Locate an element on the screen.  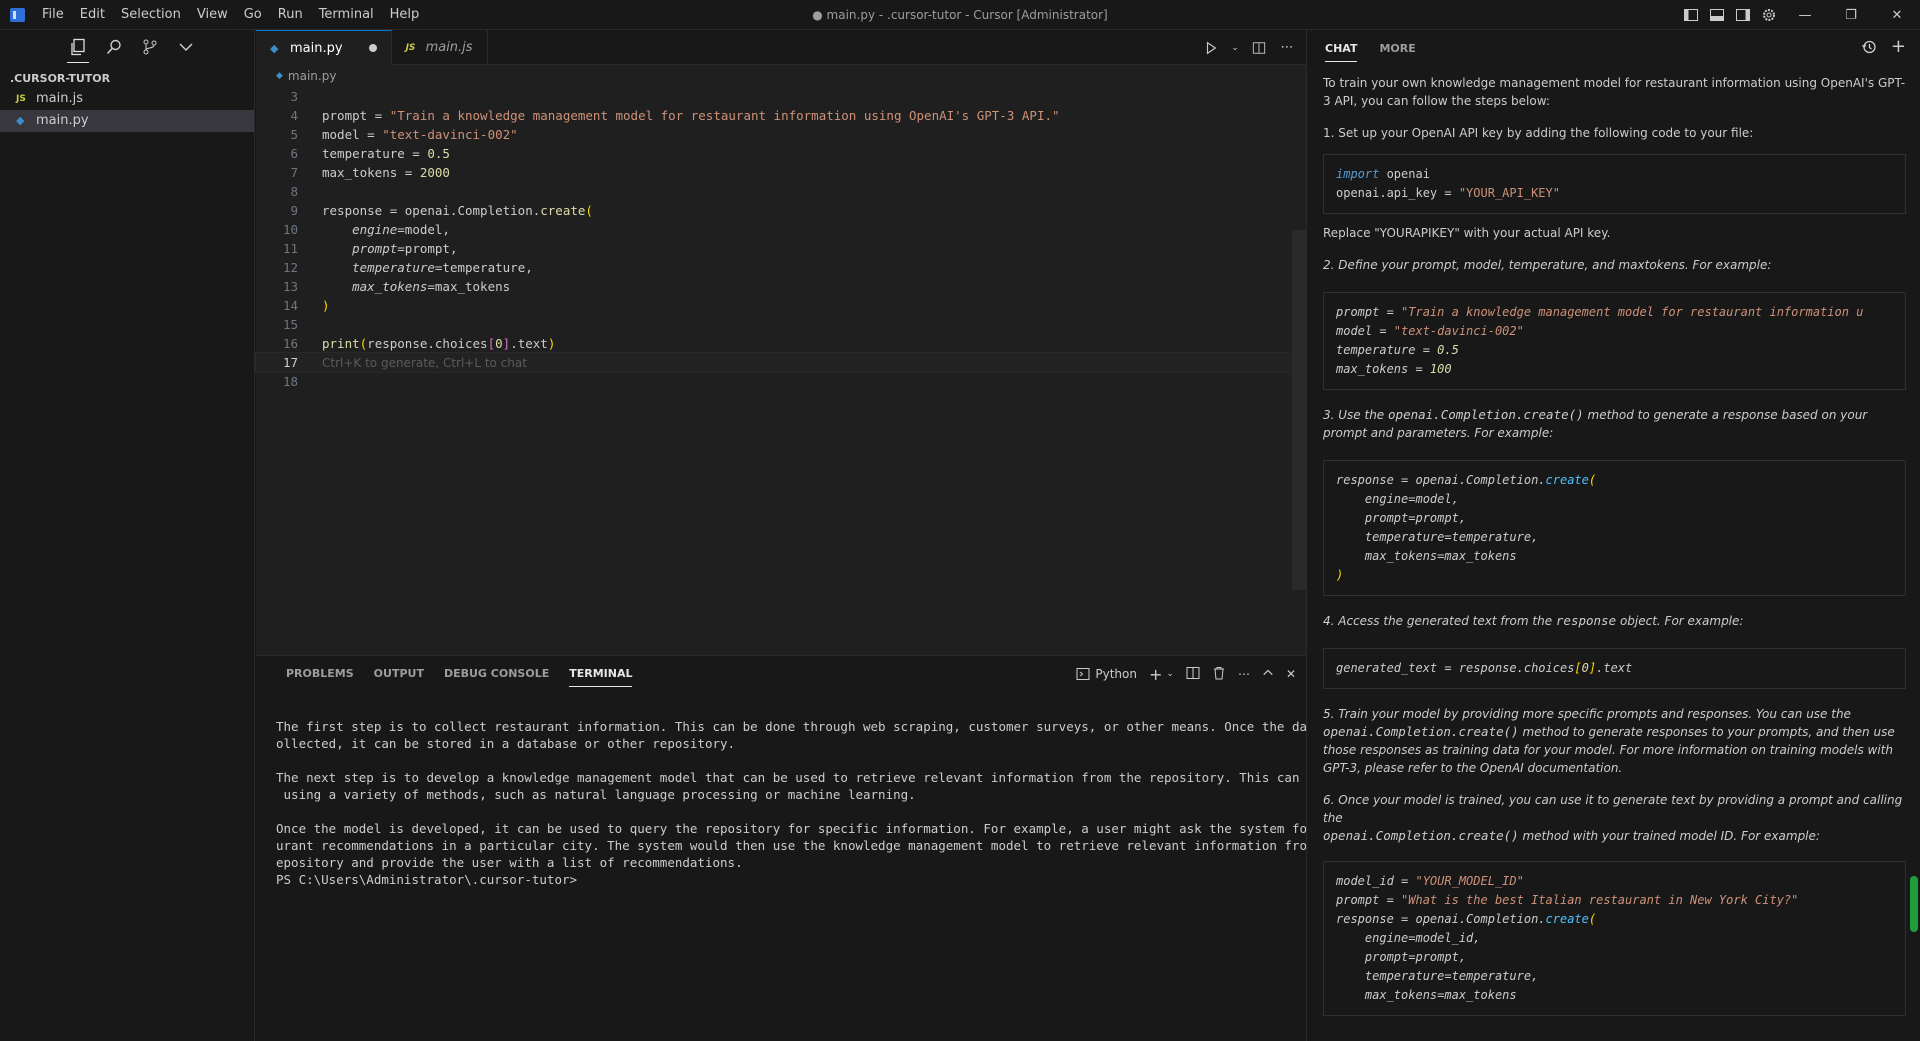
file-main-js: JS main.js is located at coordinates (127, 99).